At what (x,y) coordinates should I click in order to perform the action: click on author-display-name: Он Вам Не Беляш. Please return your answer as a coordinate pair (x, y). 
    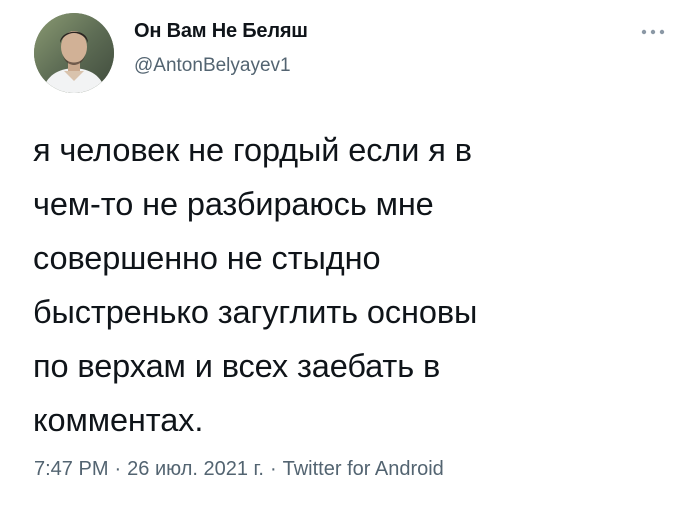
    Looking at the image, I should click on (221, 31).